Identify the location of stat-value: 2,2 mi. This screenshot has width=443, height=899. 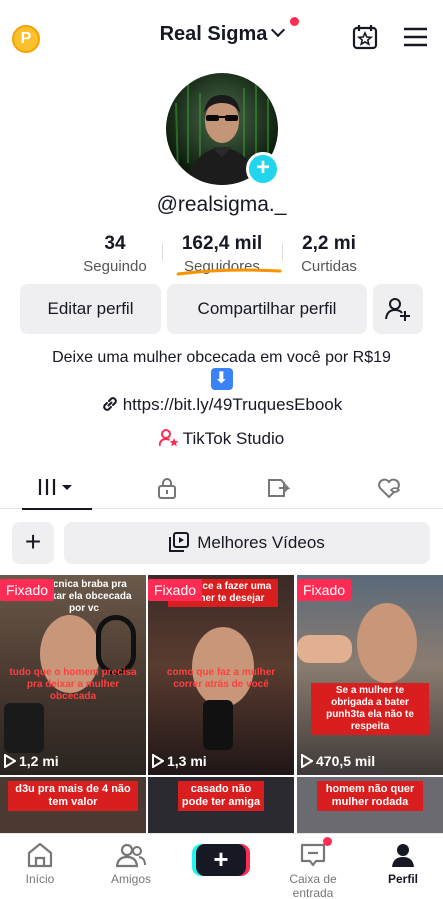
(329, 243).